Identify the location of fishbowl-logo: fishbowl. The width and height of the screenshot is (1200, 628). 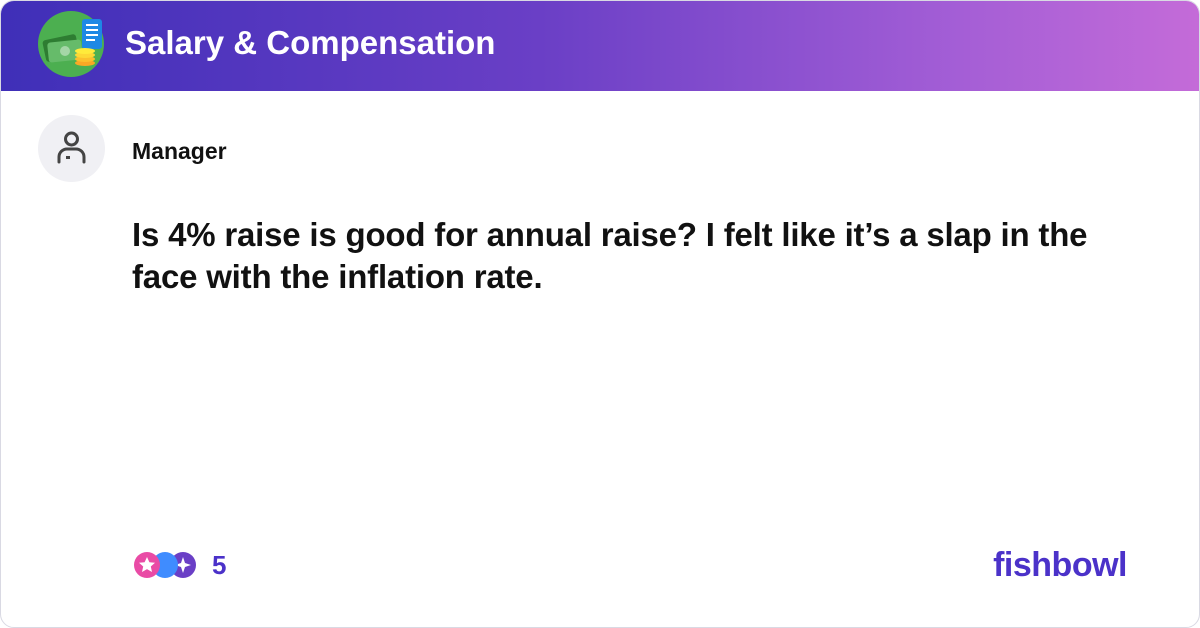
(1060, 565).